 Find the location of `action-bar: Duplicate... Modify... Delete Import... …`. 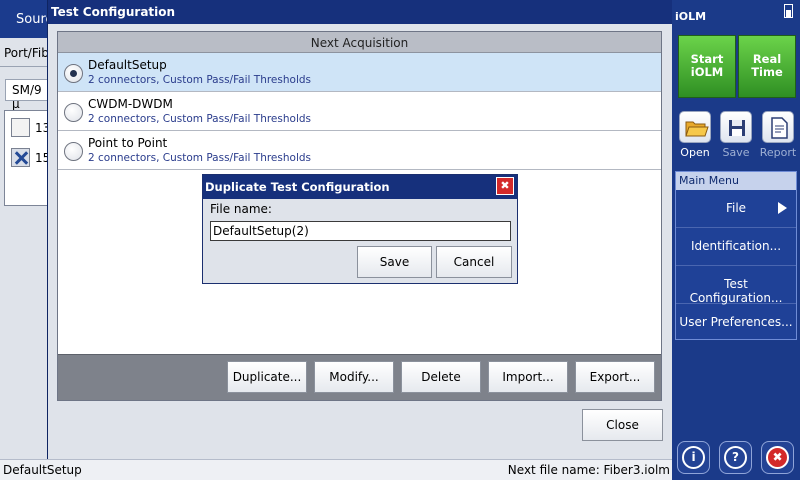

action-bar: Duplicate... Modify... Delete Import... … is located at coordinates (359, 377).